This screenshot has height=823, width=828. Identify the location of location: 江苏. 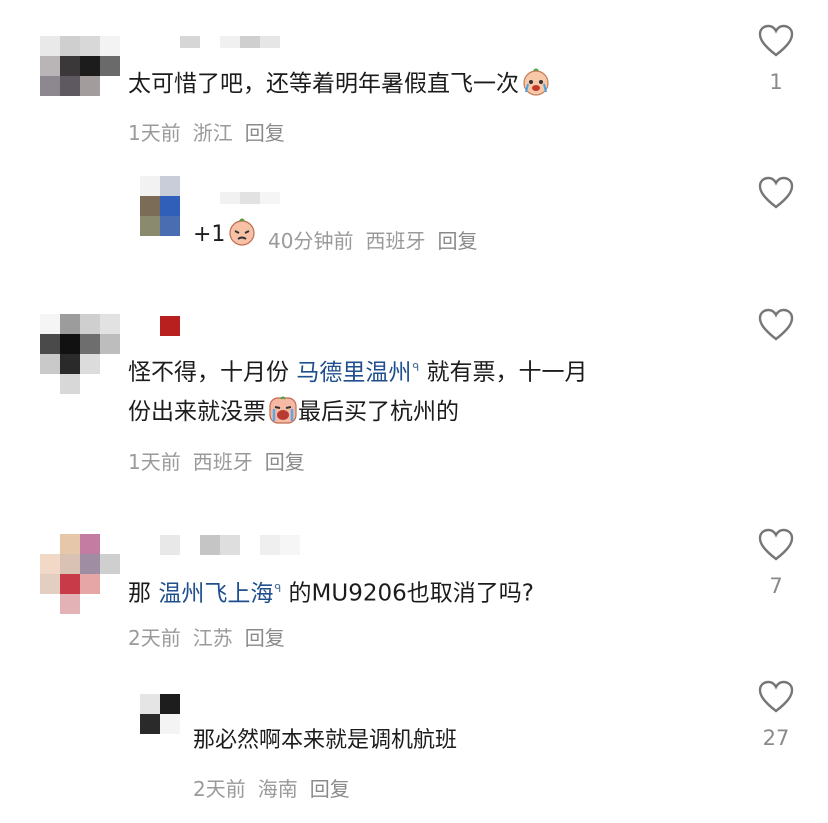
(212, 638).